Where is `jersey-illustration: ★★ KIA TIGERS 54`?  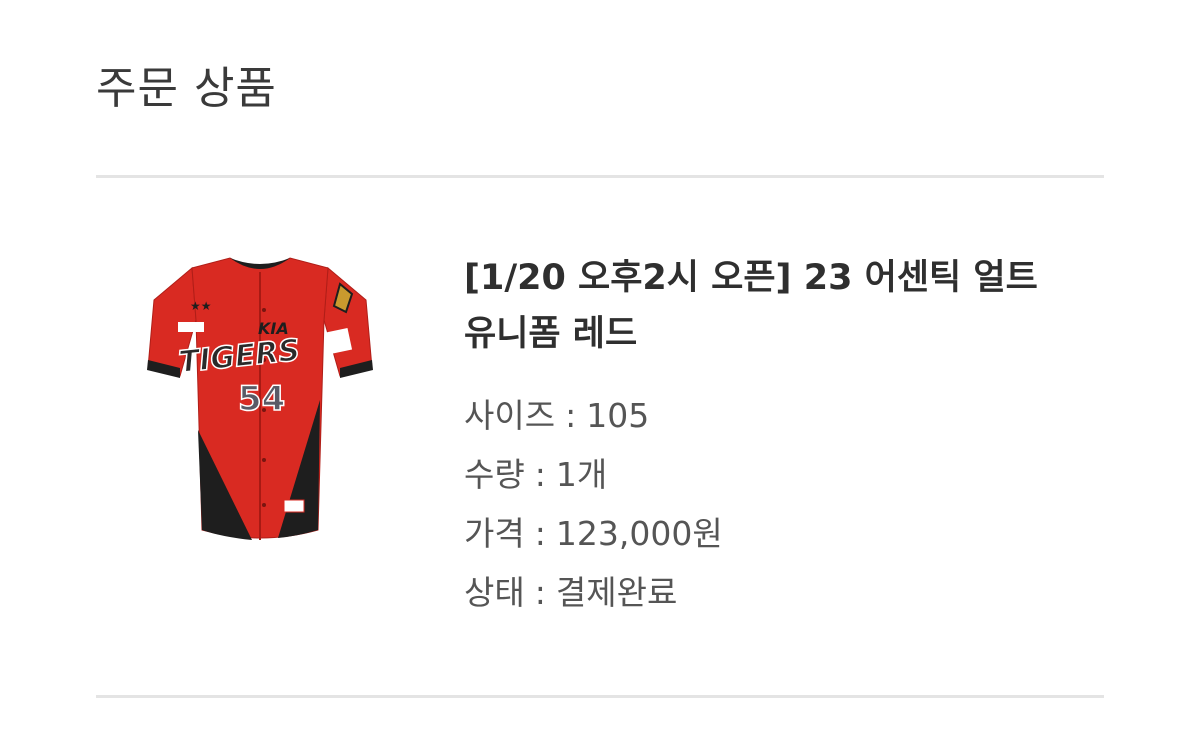
jersey-illustration: ★★ KIA TIGERS 54 is located at coordinates (260, 398).